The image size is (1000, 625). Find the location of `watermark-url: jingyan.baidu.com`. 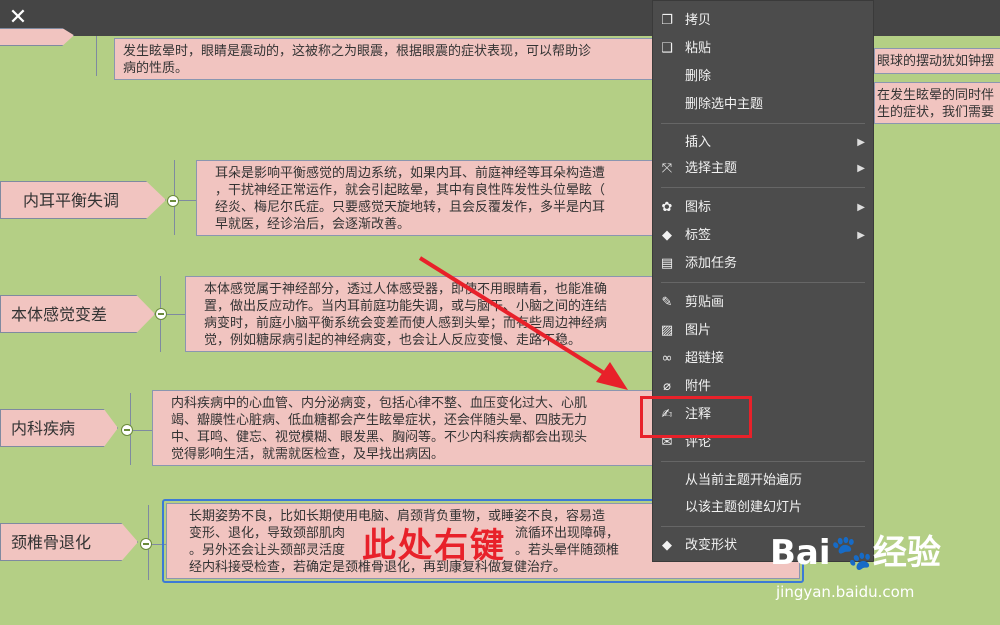

watermark-url: jingyan.baidu.com is located at coordinates (845, 592).